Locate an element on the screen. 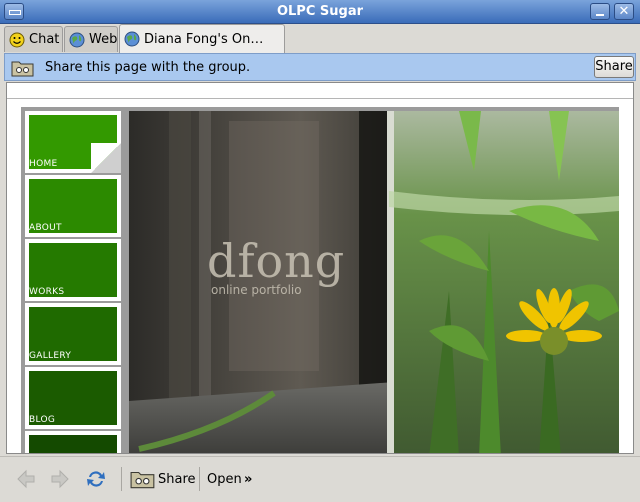 The width and height of the screenshot is (640, 502). toolbar-share-label: Share is located at coordinates (177, 479).